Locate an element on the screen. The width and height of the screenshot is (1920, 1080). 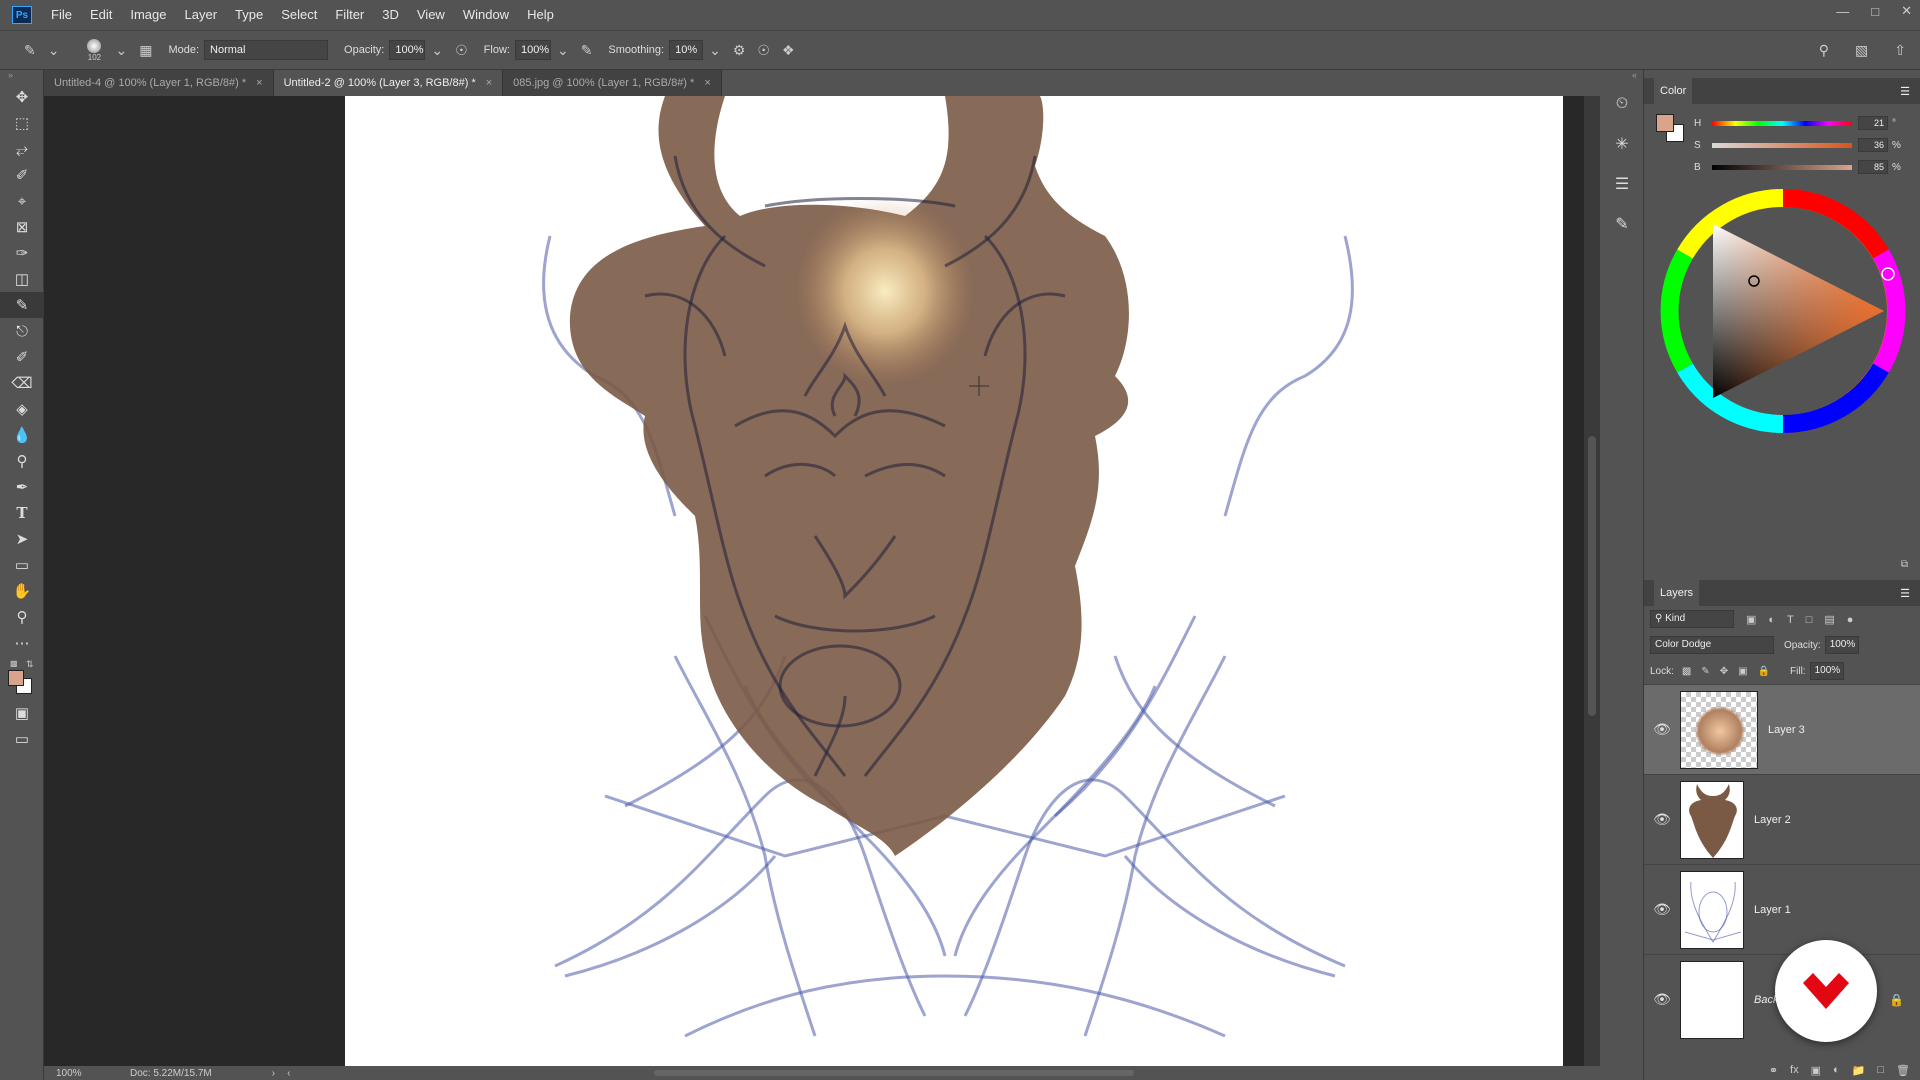
brightness-value: 85 is located at coordinates (1873, 167).